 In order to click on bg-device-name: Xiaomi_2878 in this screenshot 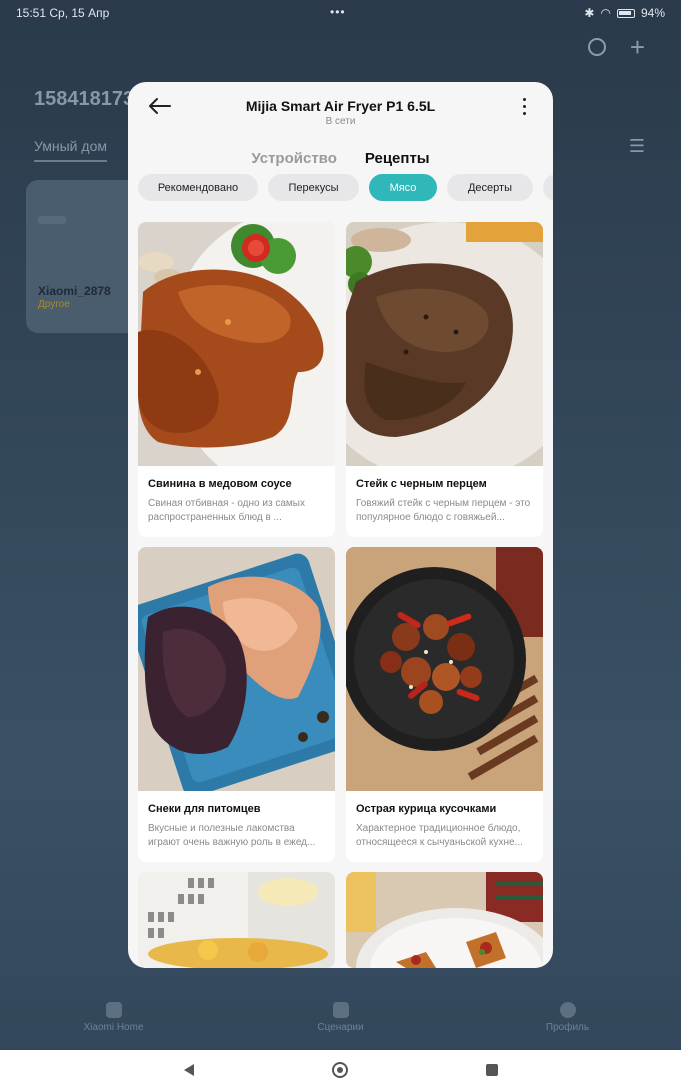, I will do `click(74, 291)`.